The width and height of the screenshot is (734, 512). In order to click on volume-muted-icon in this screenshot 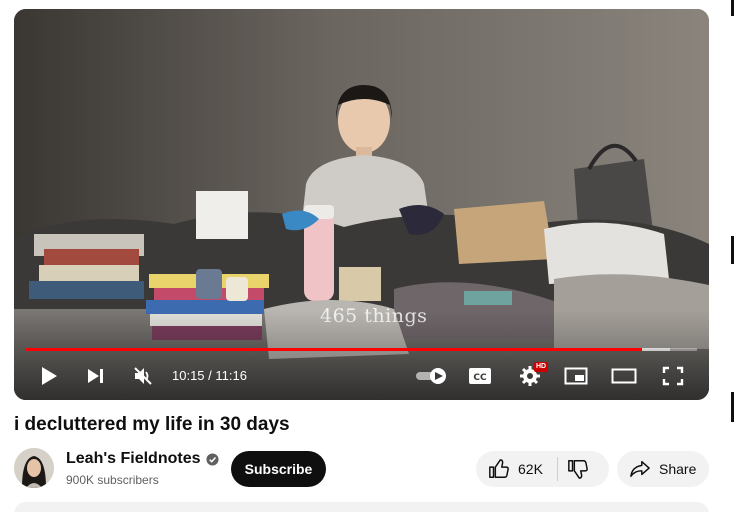, I will do `click(143, 376)`.